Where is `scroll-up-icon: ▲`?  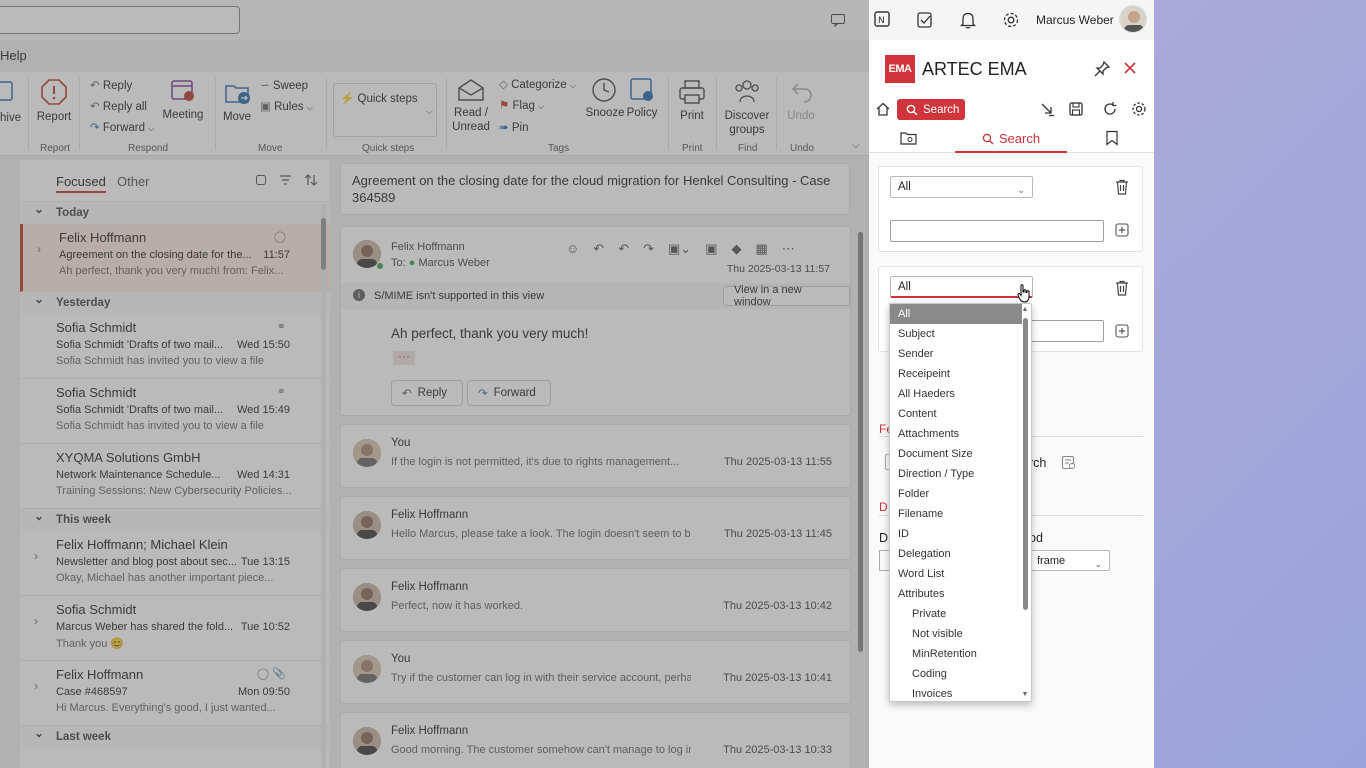 scroll-up-icon: ▲ is located at coordinates (1025, 310).